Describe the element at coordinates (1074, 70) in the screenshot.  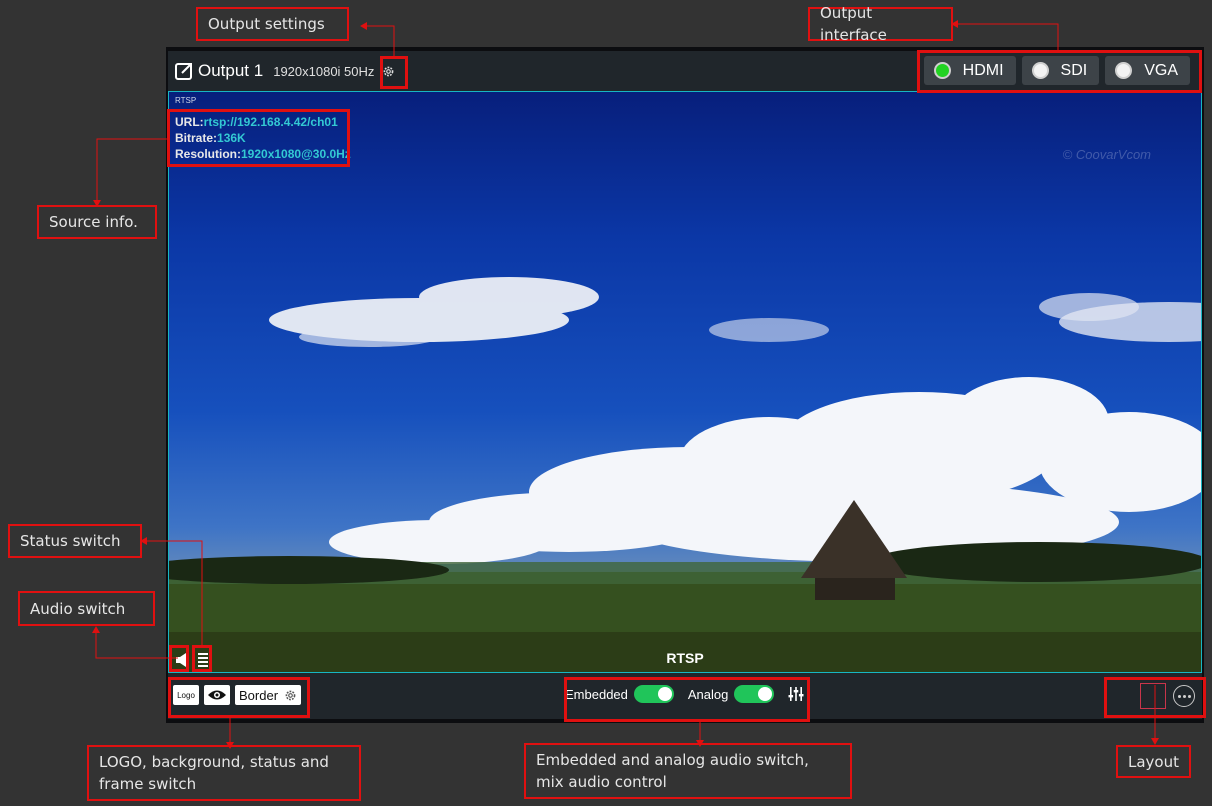
I see `interface-label: SDI` at that location.